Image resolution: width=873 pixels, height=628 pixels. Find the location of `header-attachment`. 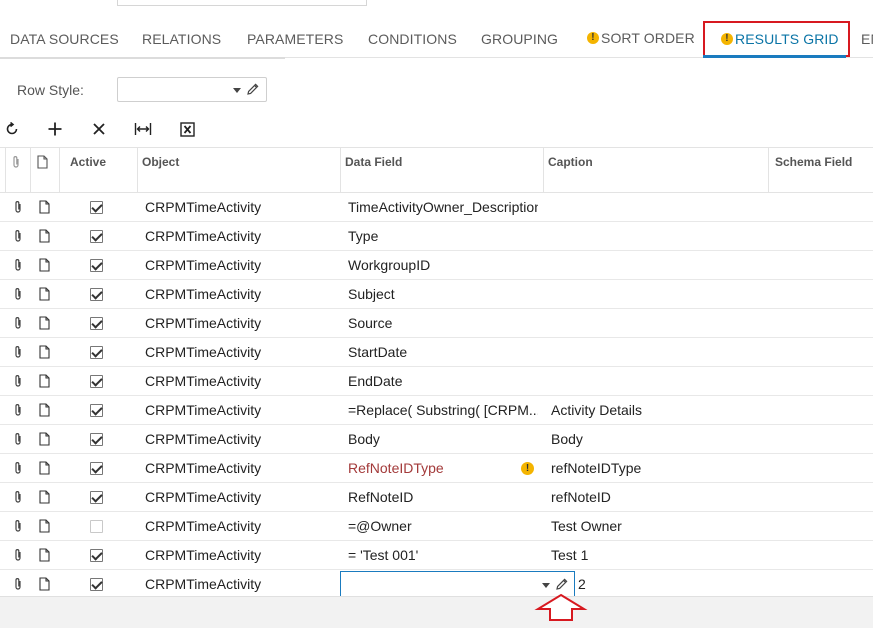

header-attachment is located at coordinates (17, 170).